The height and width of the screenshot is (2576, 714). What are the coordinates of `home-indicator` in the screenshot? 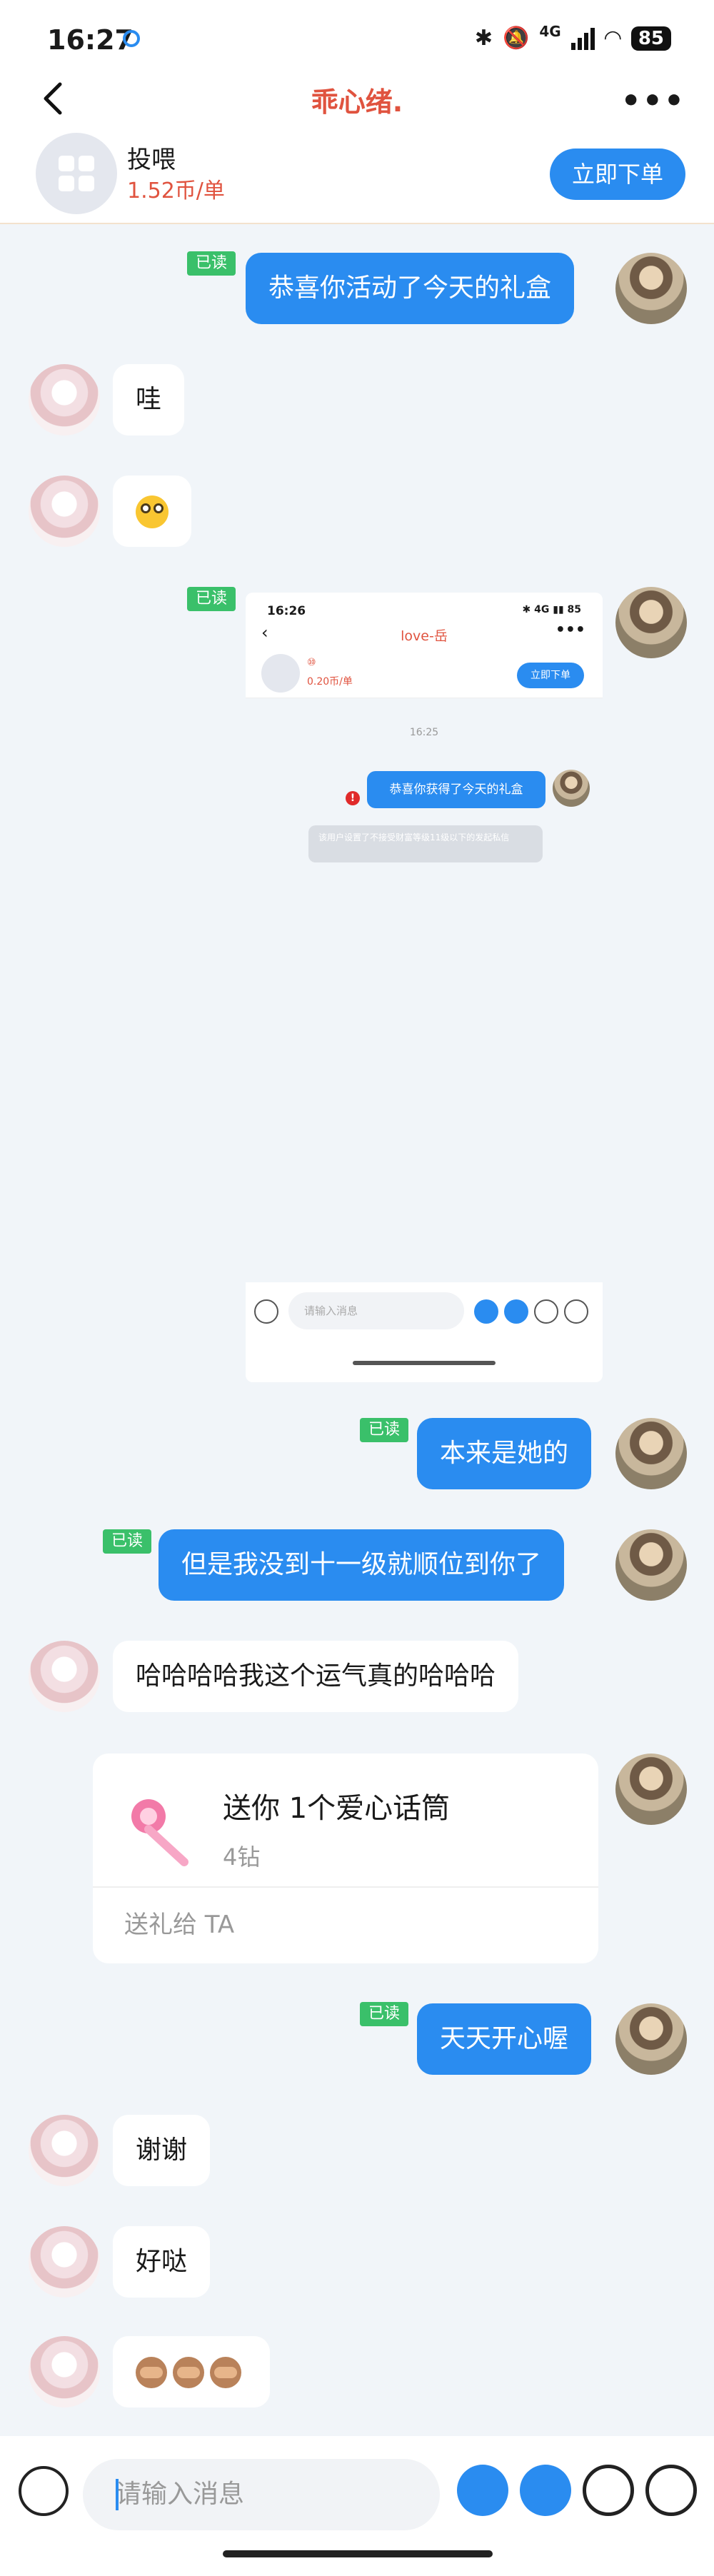 It's located at (358, 2554).